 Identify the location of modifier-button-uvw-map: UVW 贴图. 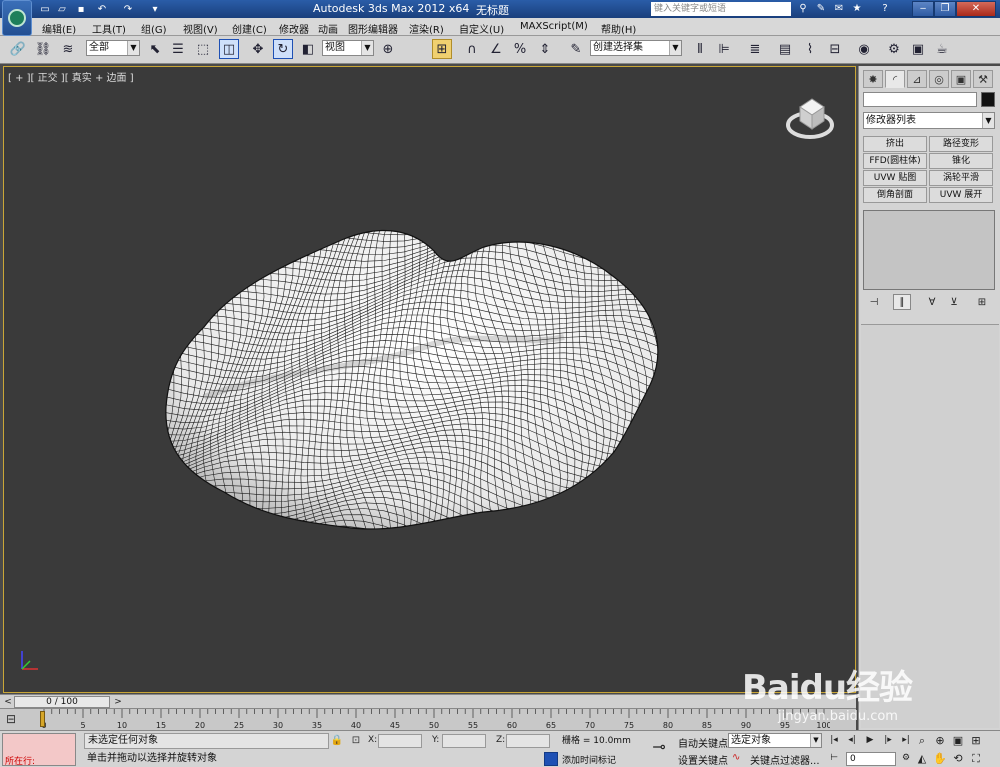
(895, 178).